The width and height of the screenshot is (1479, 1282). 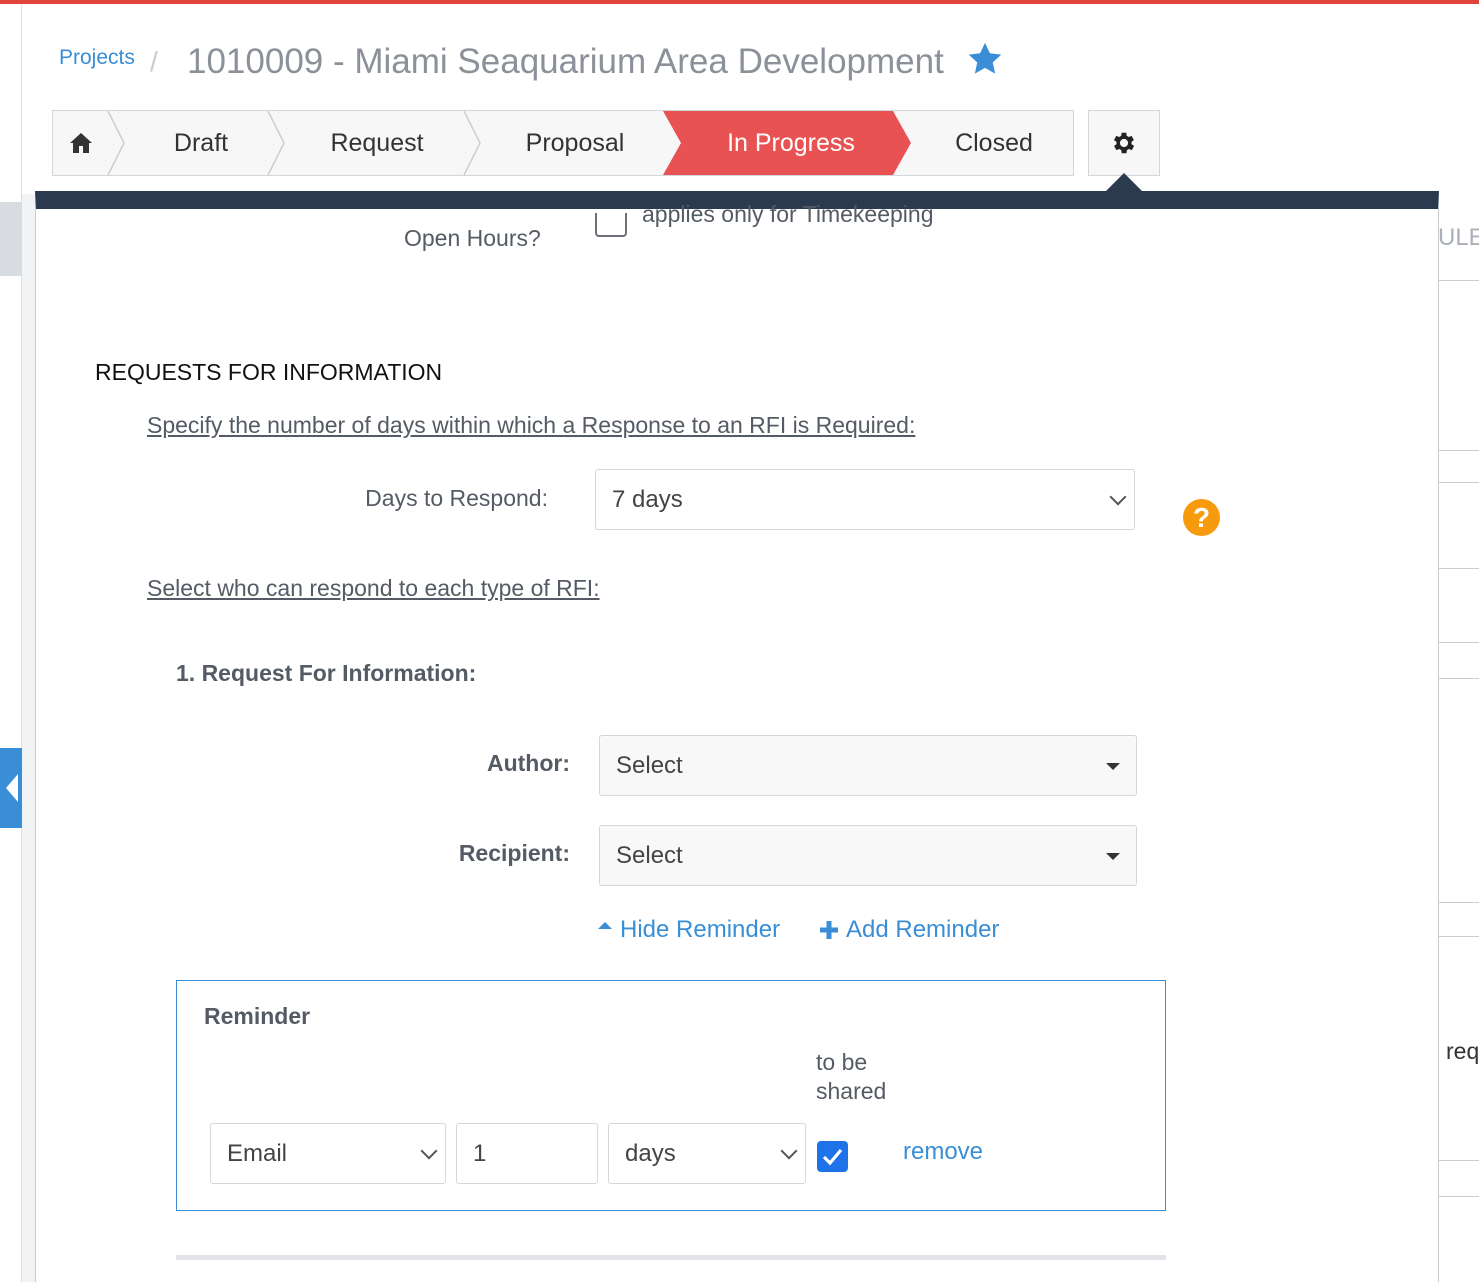 I want to click on open-hours-note: applies only for Timekeeping, so click(x=788, y=214).